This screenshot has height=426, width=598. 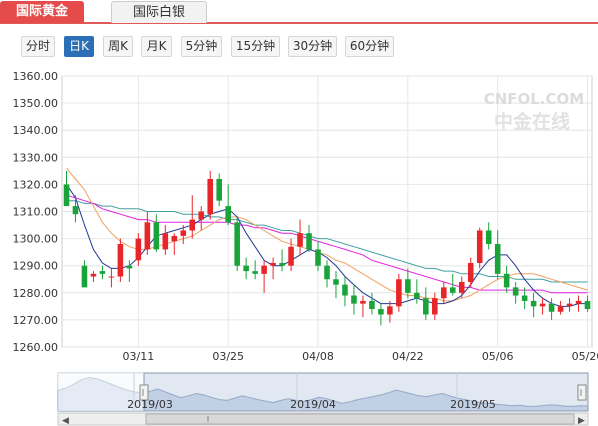 What do you see at coordinates (36, 239) in the screenshot?
I see `y-tick-label: 1300.00` at bounding box center [36, 239].